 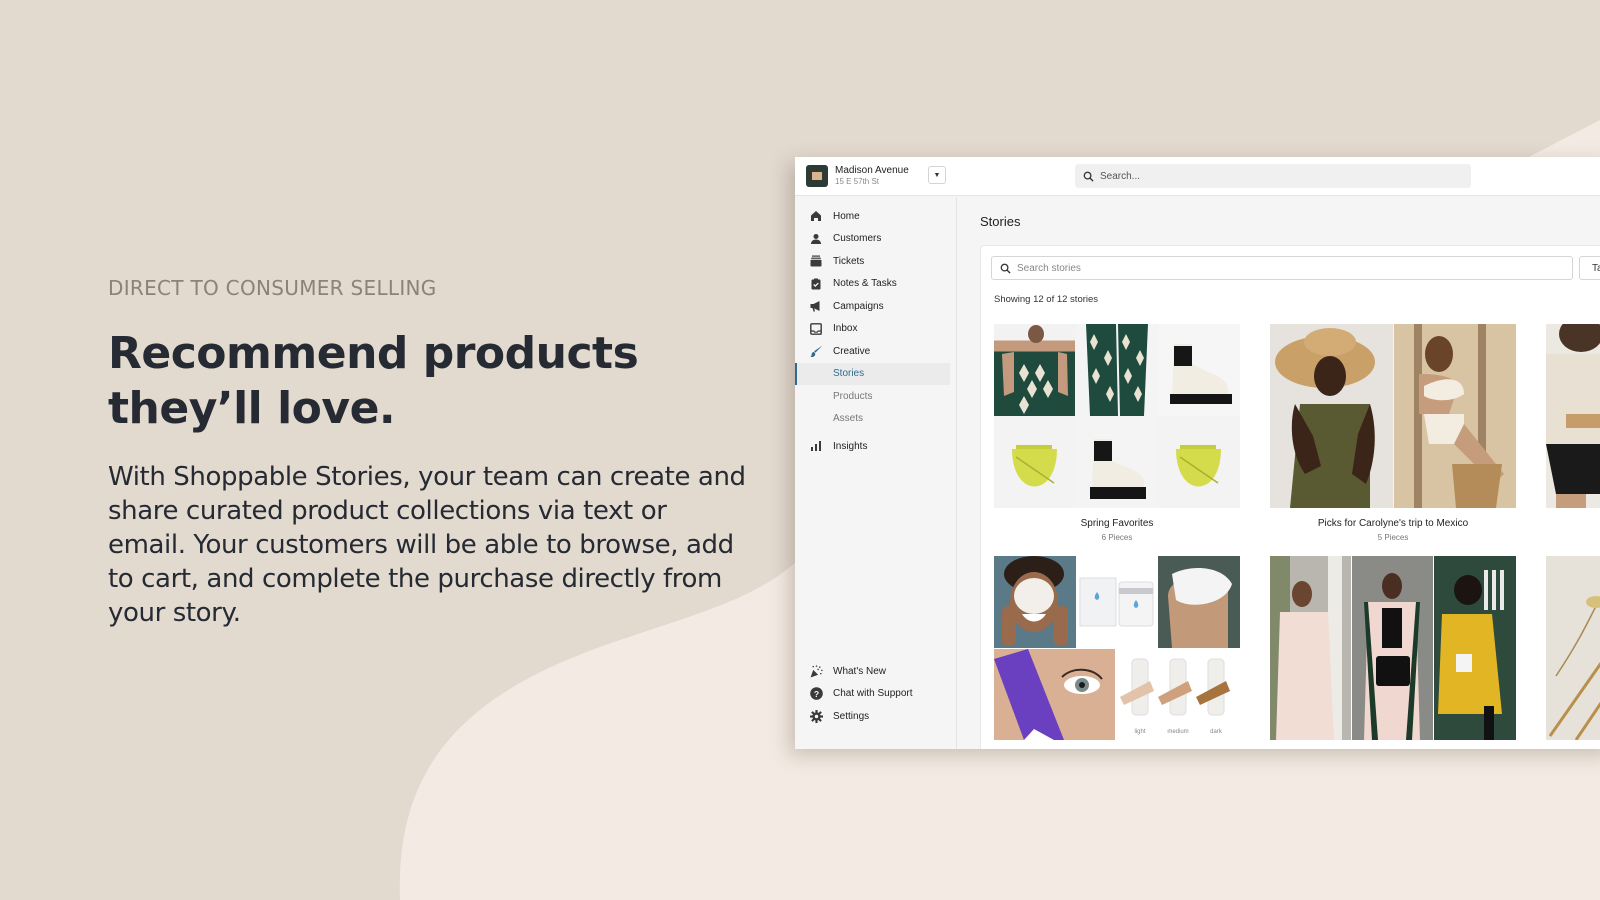 I want to click on sidebar-subitem-stories: Stories, so click(x=872, y=373).